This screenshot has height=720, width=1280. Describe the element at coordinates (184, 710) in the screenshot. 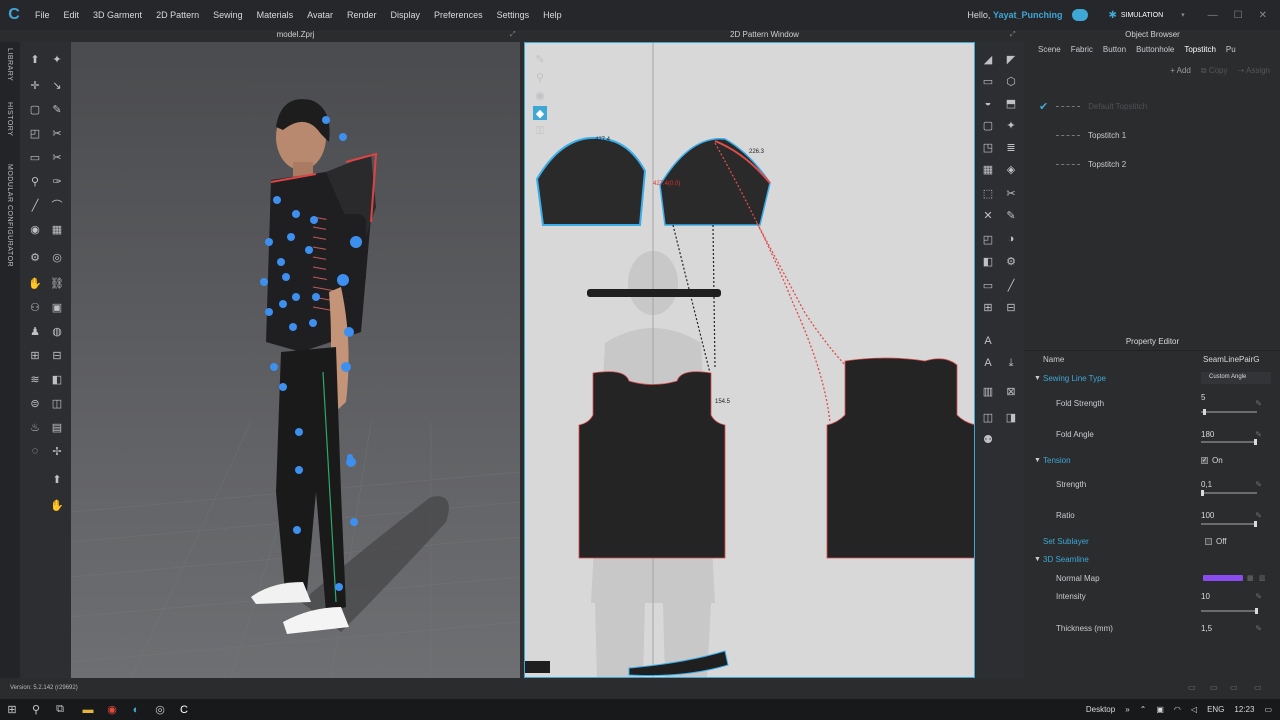

I see `clo-app-icon: C` at that location.